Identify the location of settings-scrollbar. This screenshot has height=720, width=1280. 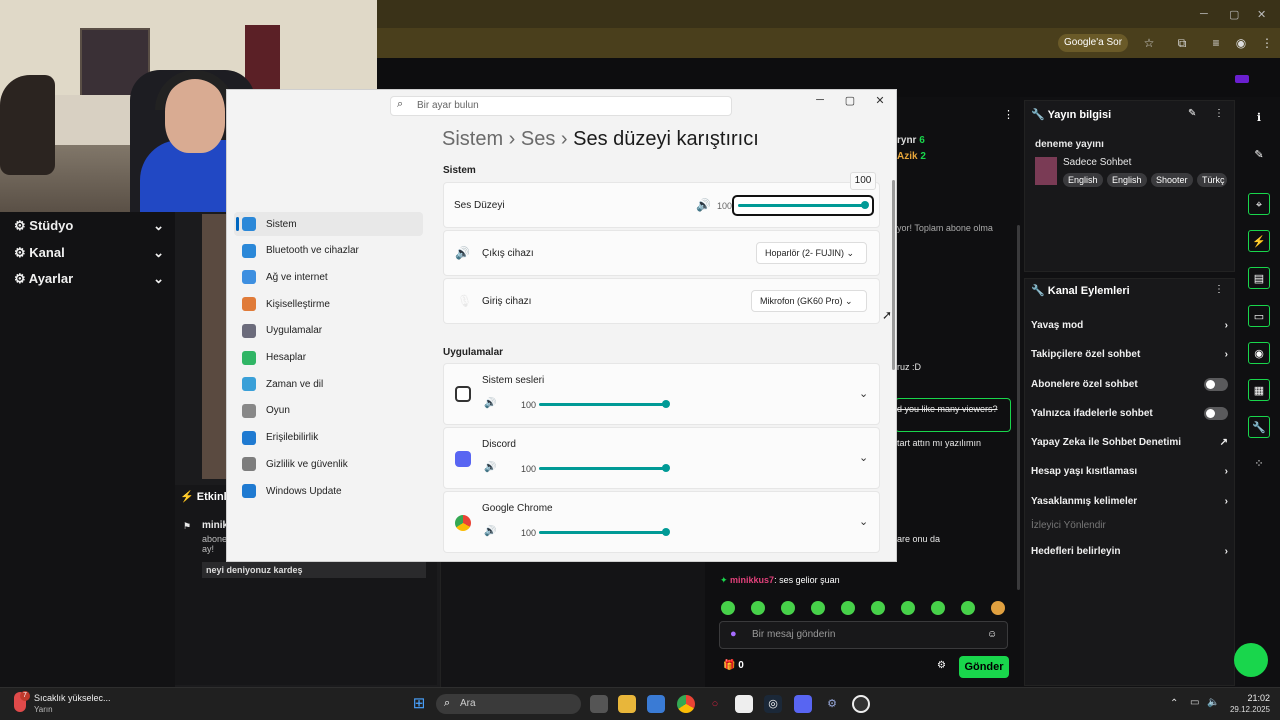
(893, 275).